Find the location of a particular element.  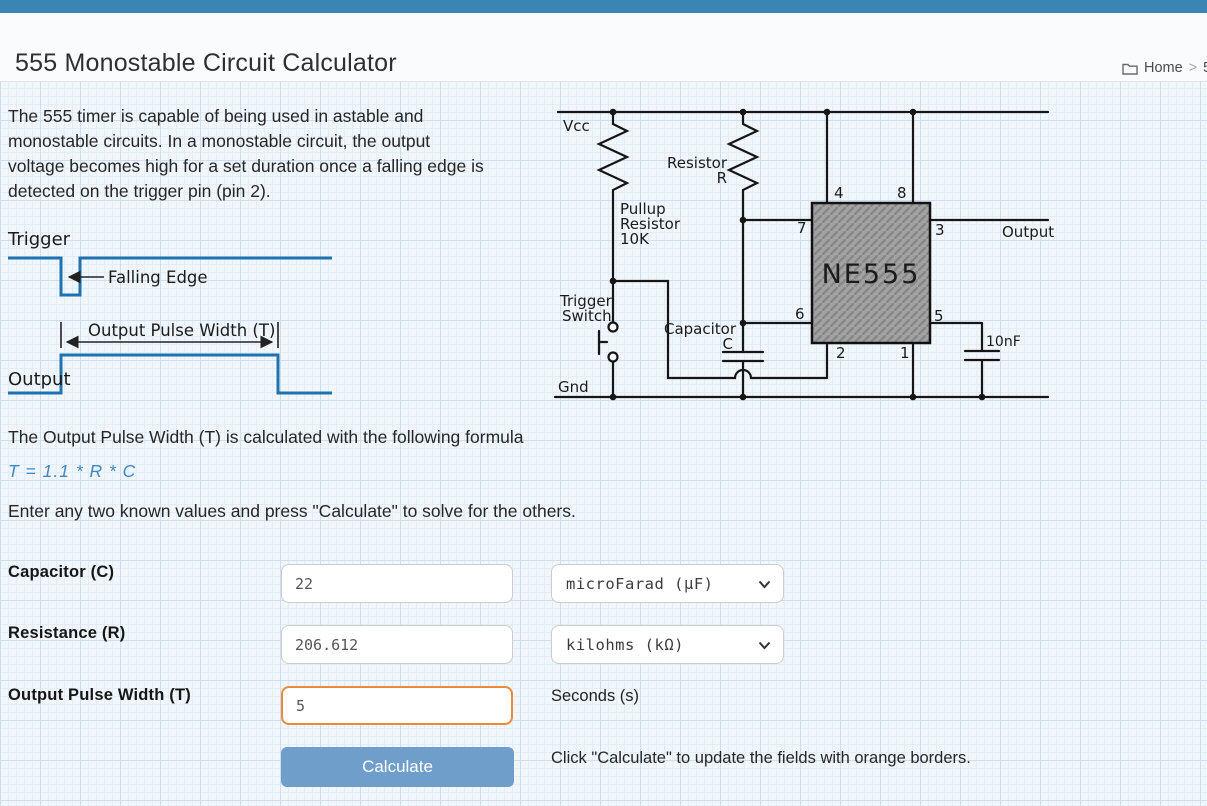

capacitor-label: Capacitor (C) is located at coordinates (61, 572).